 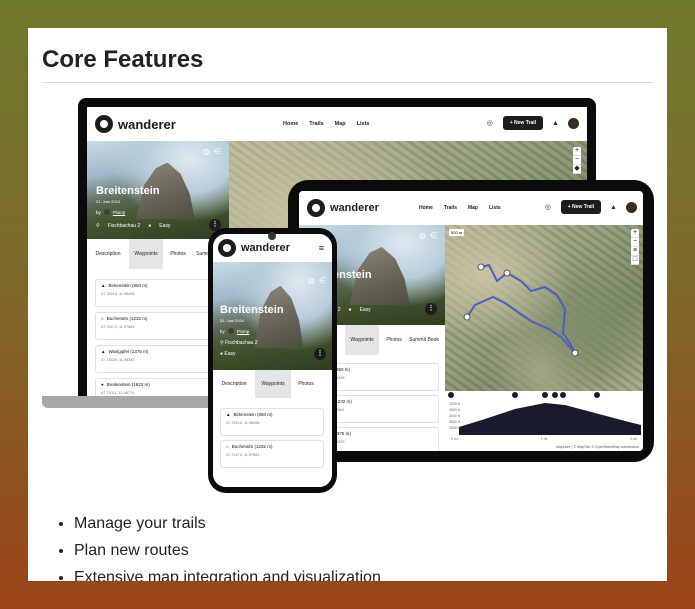 I want to click on tab-summit-book: Summit Book, so click(x=424, y=340).